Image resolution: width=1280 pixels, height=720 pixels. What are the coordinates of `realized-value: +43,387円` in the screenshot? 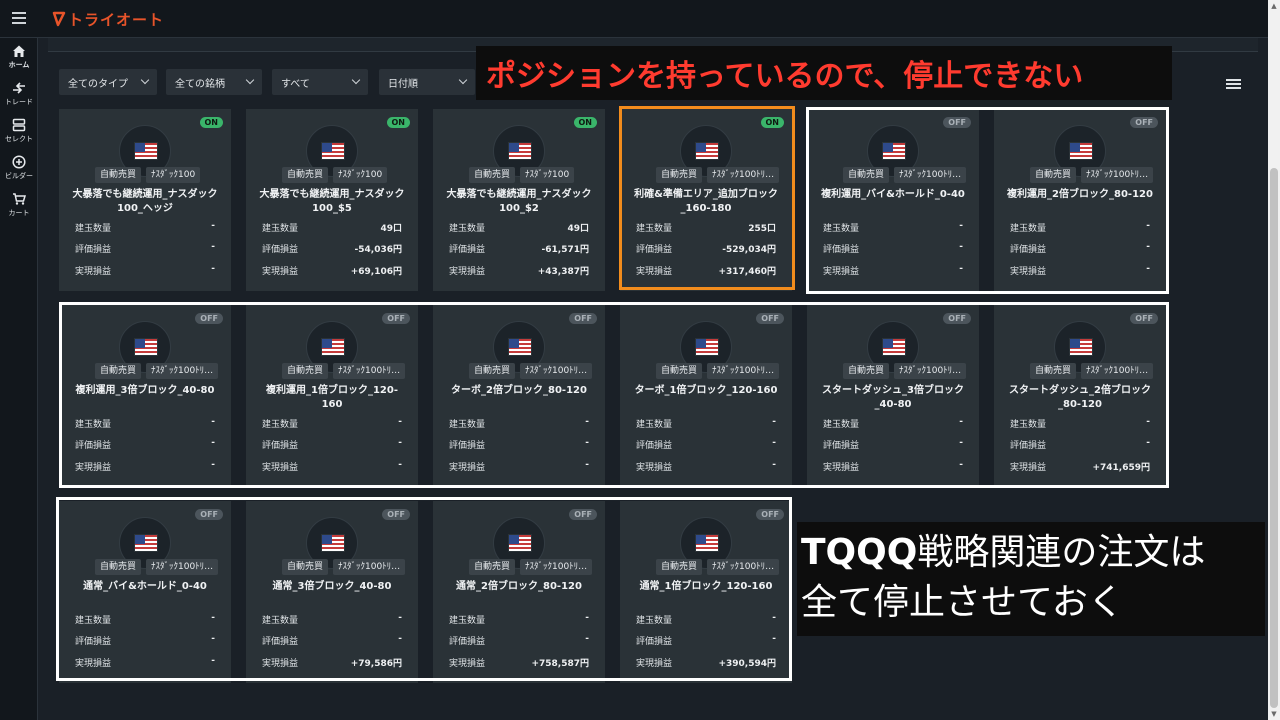 It's located at (563, 272).